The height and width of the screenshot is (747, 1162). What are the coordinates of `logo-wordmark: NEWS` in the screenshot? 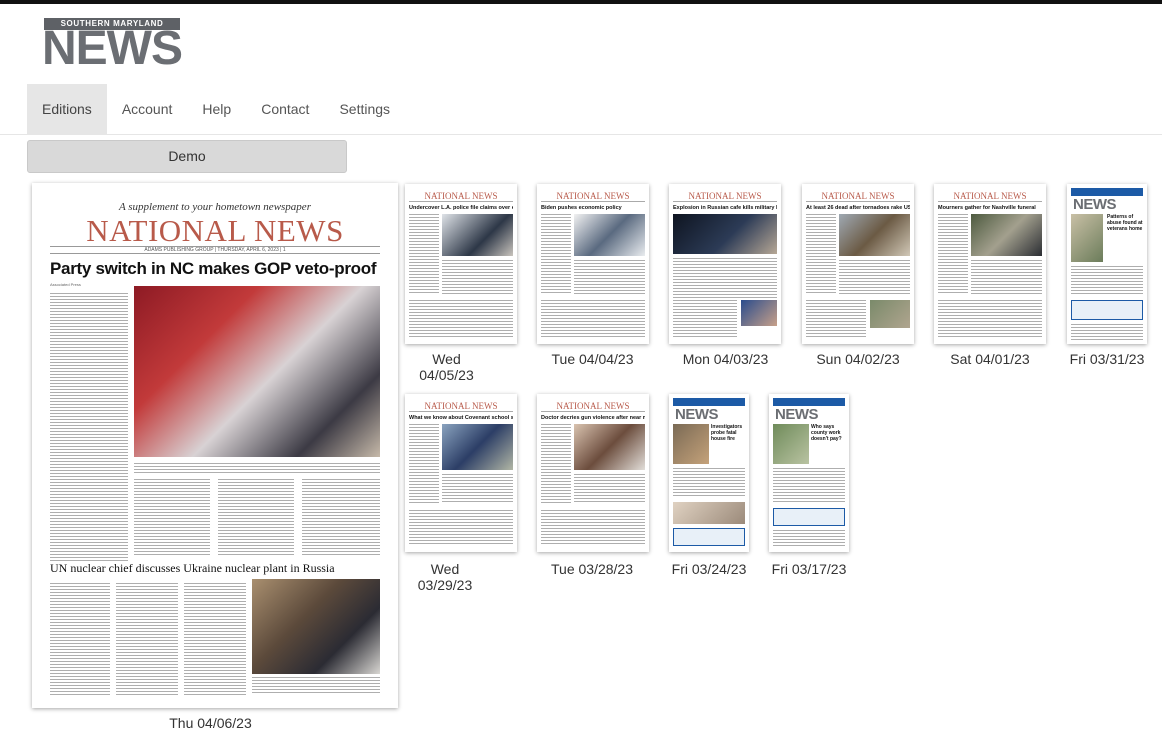 It's located at (112, 48).